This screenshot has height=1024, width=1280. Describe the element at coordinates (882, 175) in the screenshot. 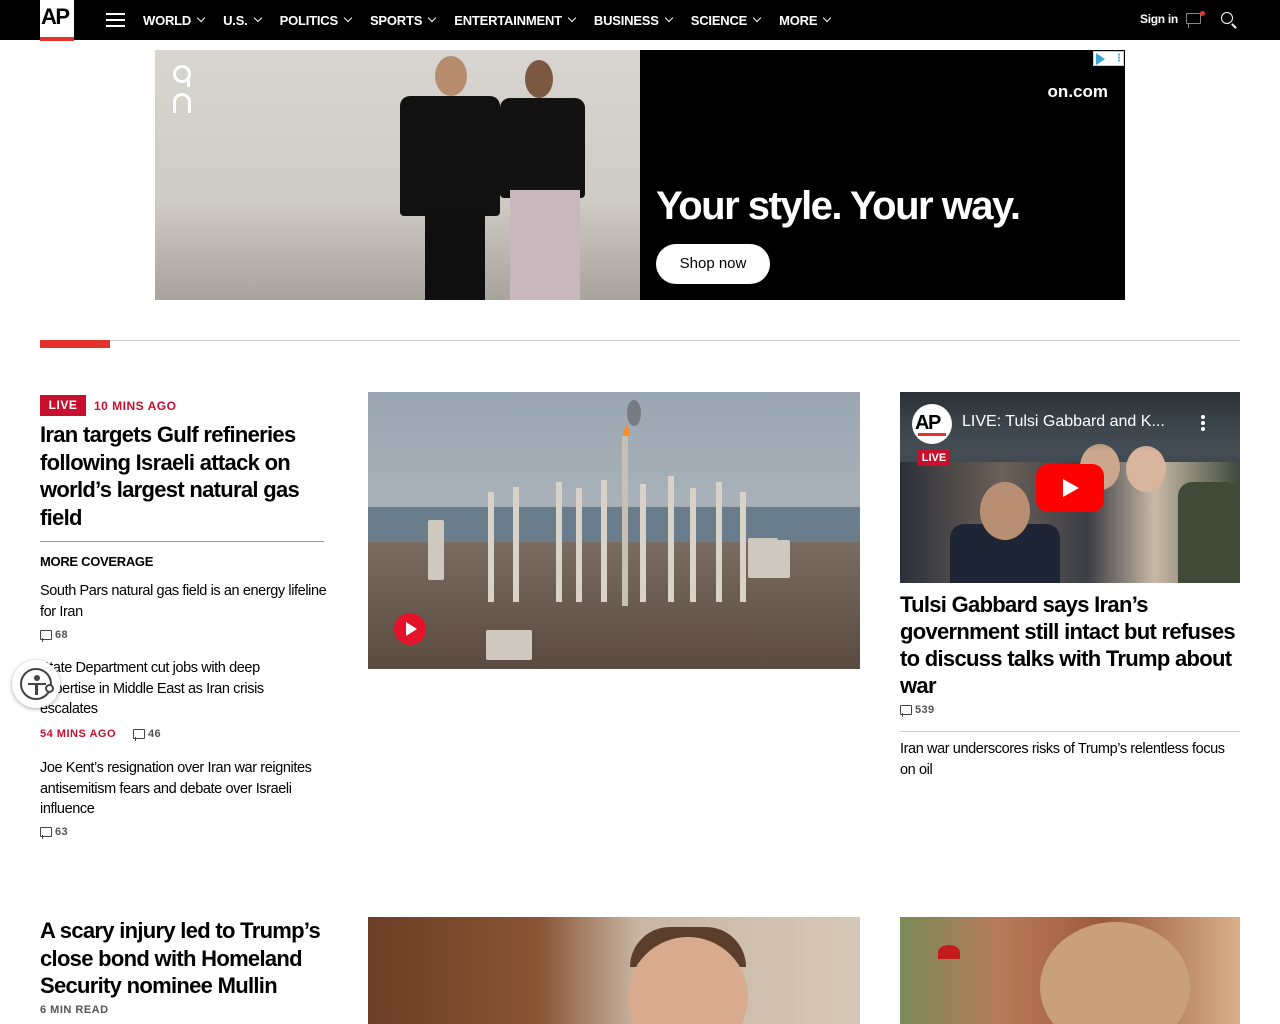

I see `ad-text-panel: on.com Your style. Your way. Shop now` at that location.